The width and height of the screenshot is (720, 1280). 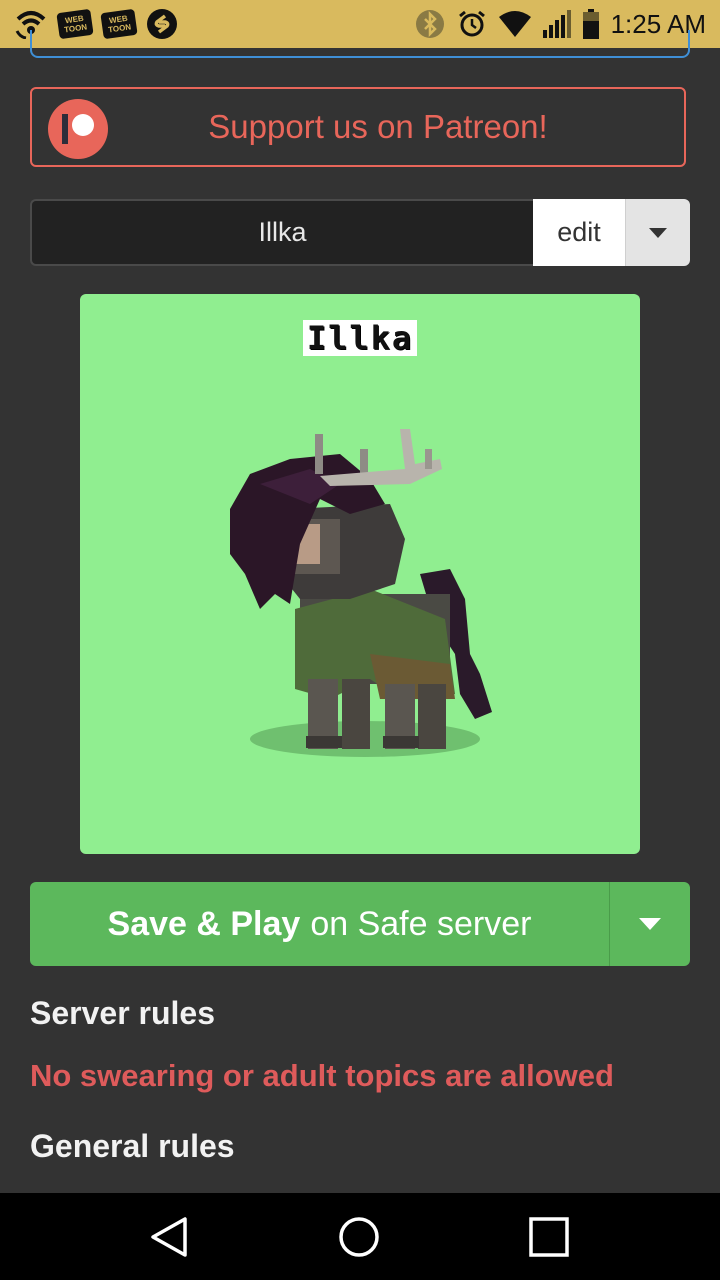 I want to click on character-dropdown-button, so click(x=657, y=232).